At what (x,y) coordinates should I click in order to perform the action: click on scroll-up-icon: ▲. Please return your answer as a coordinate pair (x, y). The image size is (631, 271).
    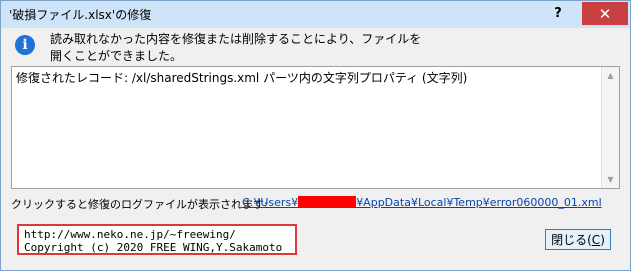
    Looking at the image, I should click on (610, 75).